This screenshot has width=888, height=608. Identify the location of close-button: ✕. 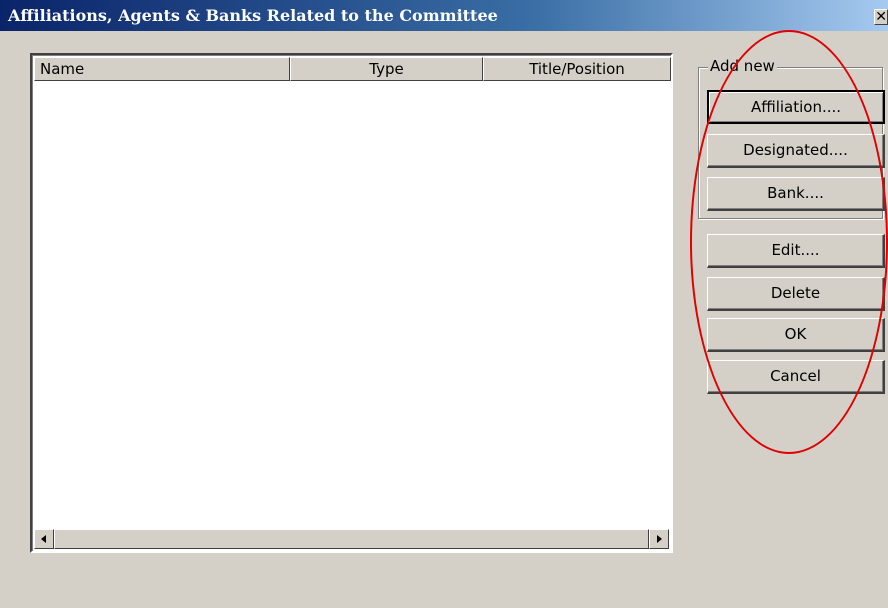
(881, 17).